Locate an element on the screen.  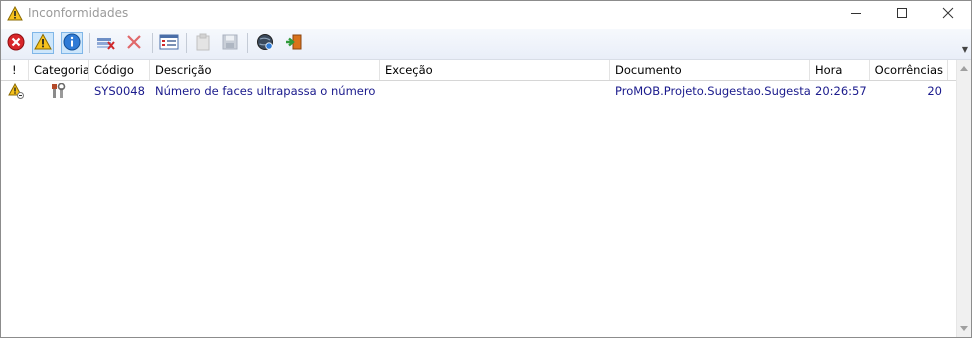
column-header-hora: Hora is located at coordinates (840, 70).